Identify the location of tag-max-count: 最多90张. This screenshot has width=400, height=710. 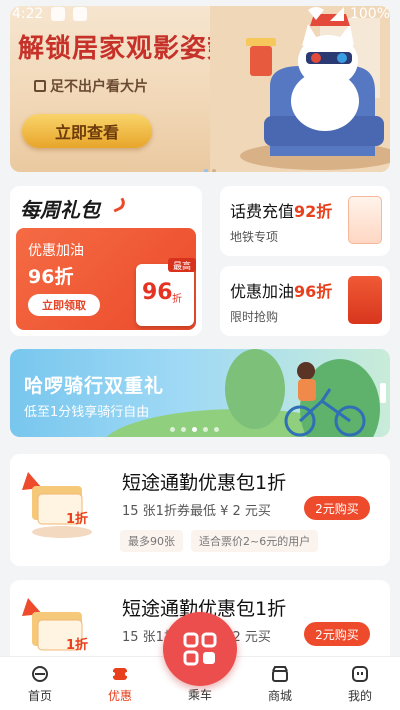
(151, 541).